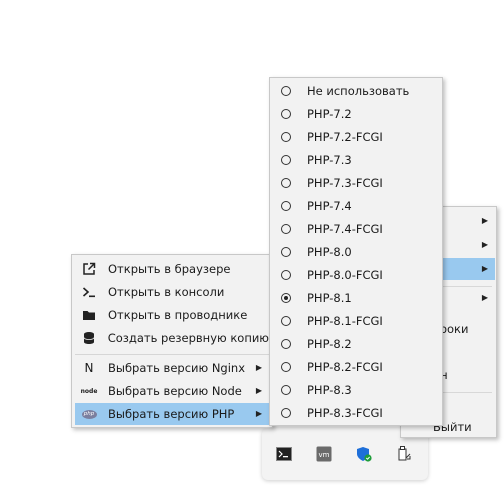 Image resolution: width=504 pixels, height=491 pixels. I want to click on menu-item-open-browser: Открыть в браузере, so click(172, 269).